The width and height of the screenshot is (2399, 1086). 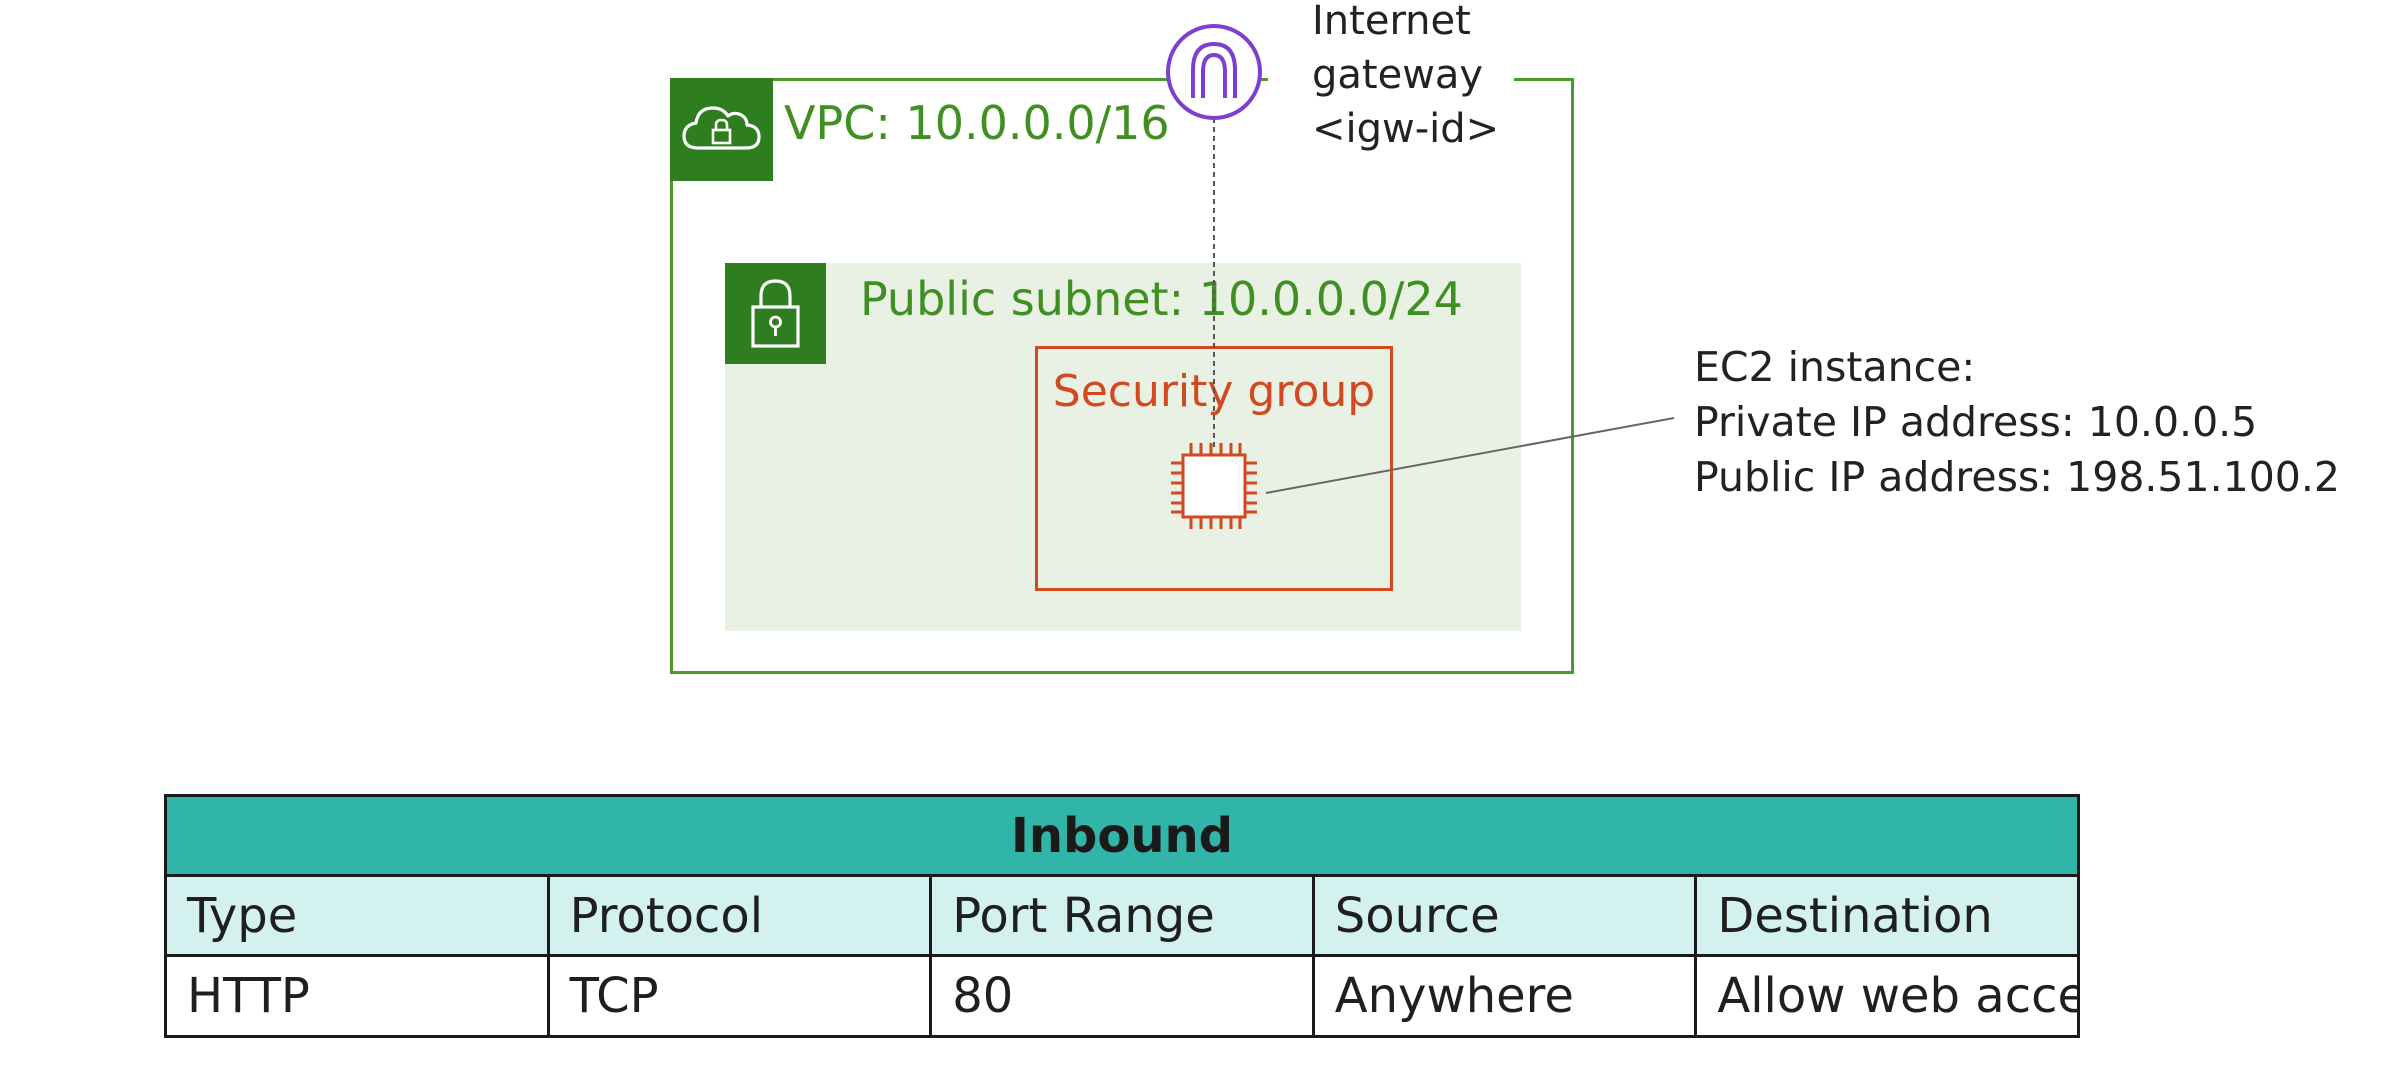 What do you see at coordinates (1976, 422) in the screenshot?
I see `ec2-private-ip: Private IP address: 10.0.0.5` at bounding box center [1976, 422].